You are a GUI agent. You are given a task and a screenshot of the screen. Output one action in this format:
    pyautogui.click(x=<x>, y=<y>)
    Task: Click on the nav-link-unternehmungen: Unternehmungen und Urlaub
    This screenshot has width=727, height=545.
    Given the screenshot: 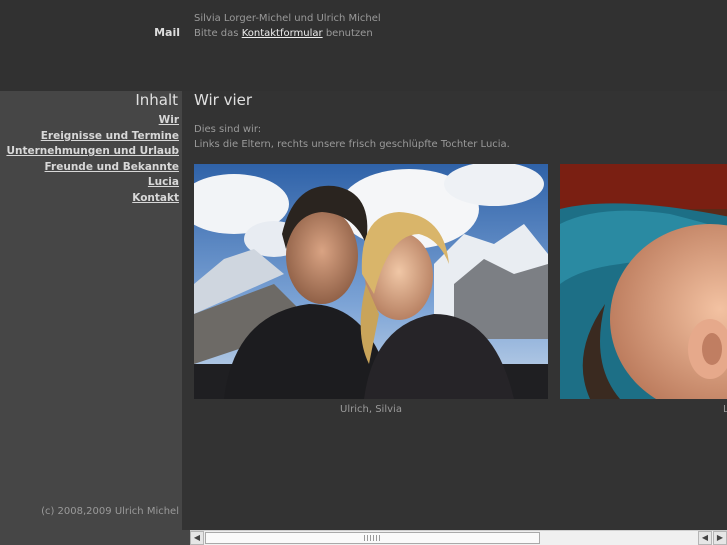 What is the action you would take?
    pyautogui.click(x=92, y=151)
    